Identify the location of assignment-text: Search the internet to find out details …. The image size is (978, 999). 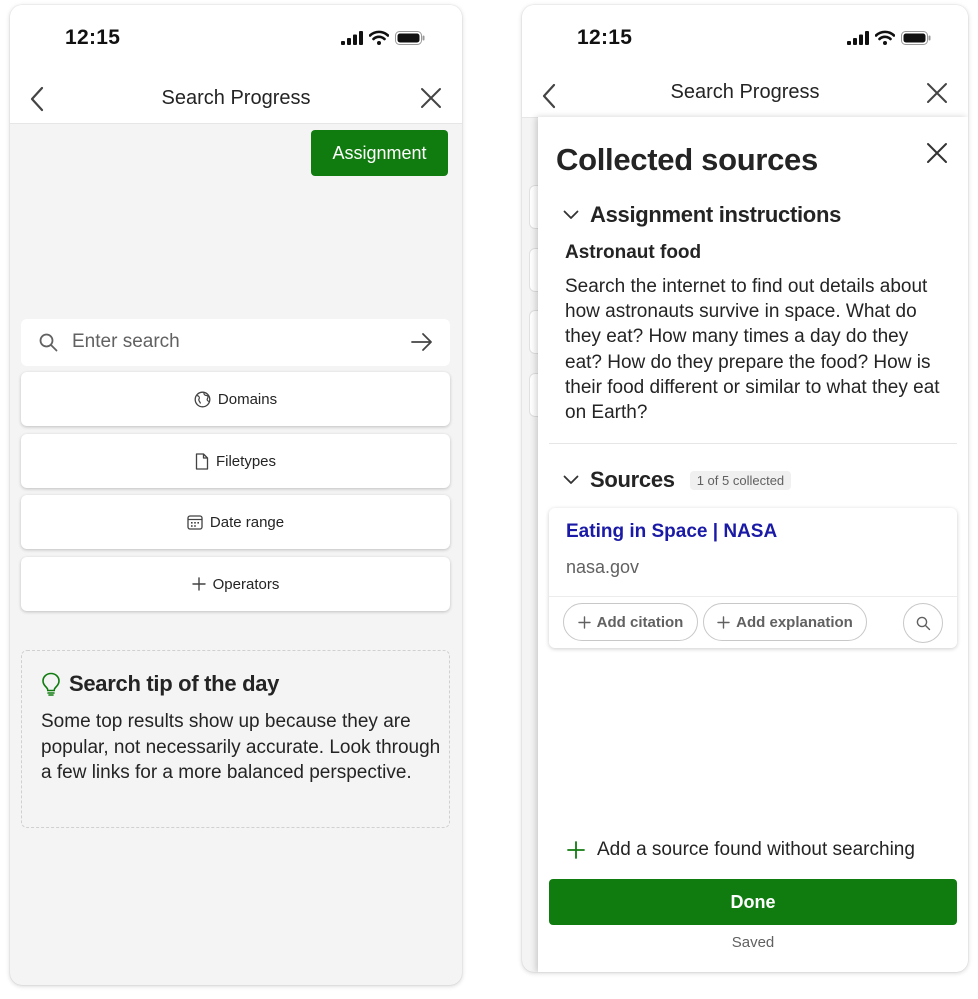
(752, 350).